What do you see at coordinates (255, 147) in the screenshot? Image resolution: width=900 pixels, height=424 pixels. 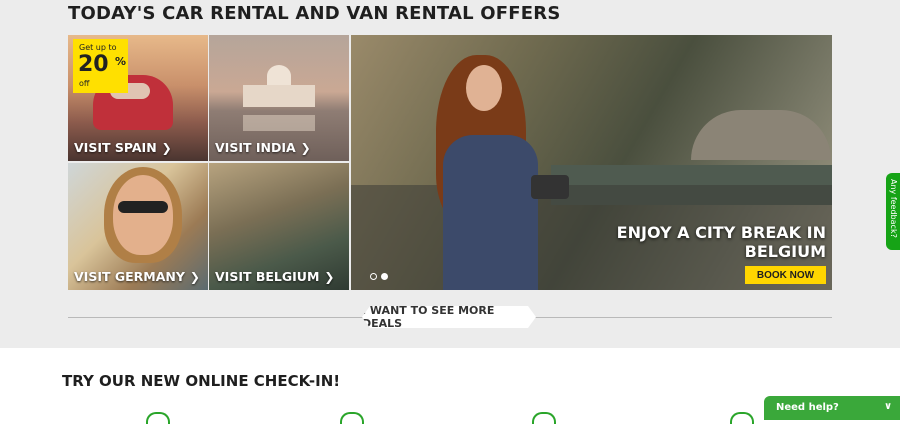 I see `tile-label-text: VISIT INDIA` at bounding box center [255, 147].